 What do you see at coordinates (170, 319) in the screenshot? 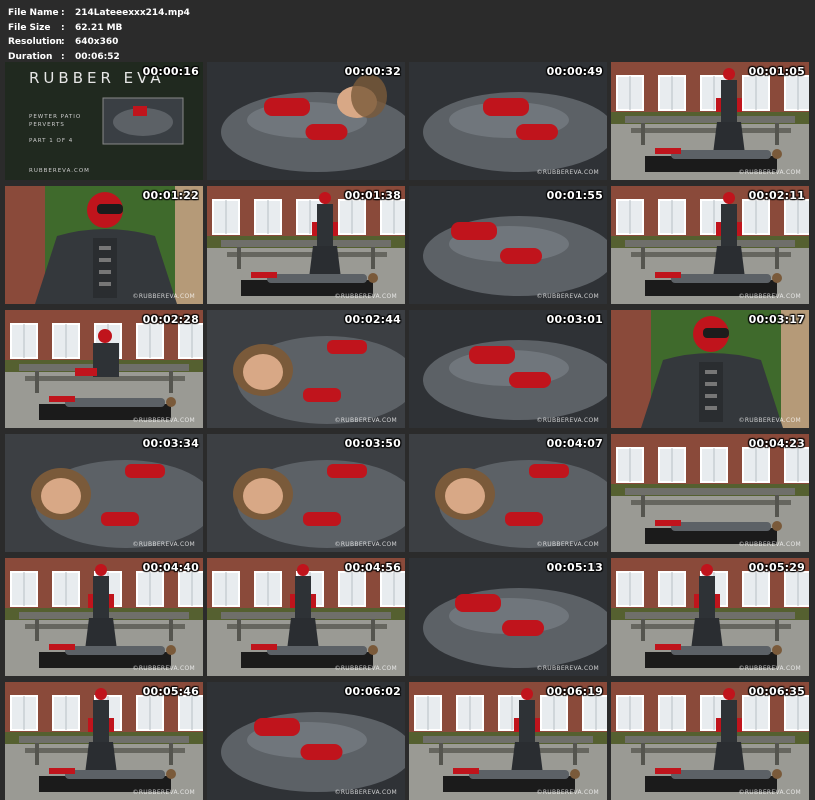
I see `thumbnail-timestamp: 00:02:28` at bounding box center [170, 319].